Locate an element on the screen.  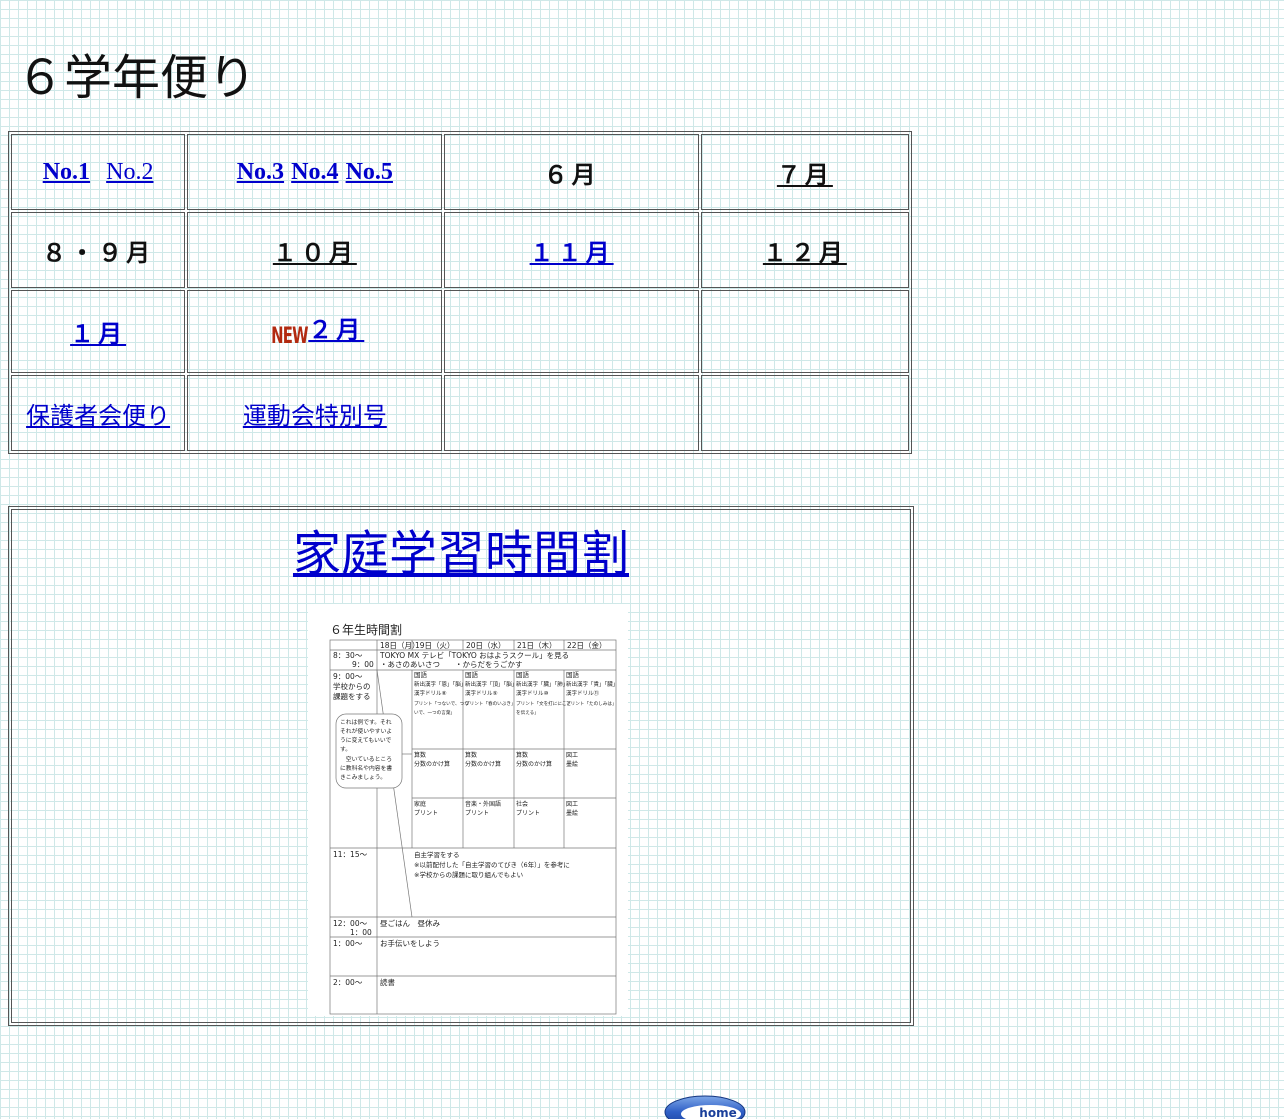
table-cell: １１月 is located at coordinates (571, 250).